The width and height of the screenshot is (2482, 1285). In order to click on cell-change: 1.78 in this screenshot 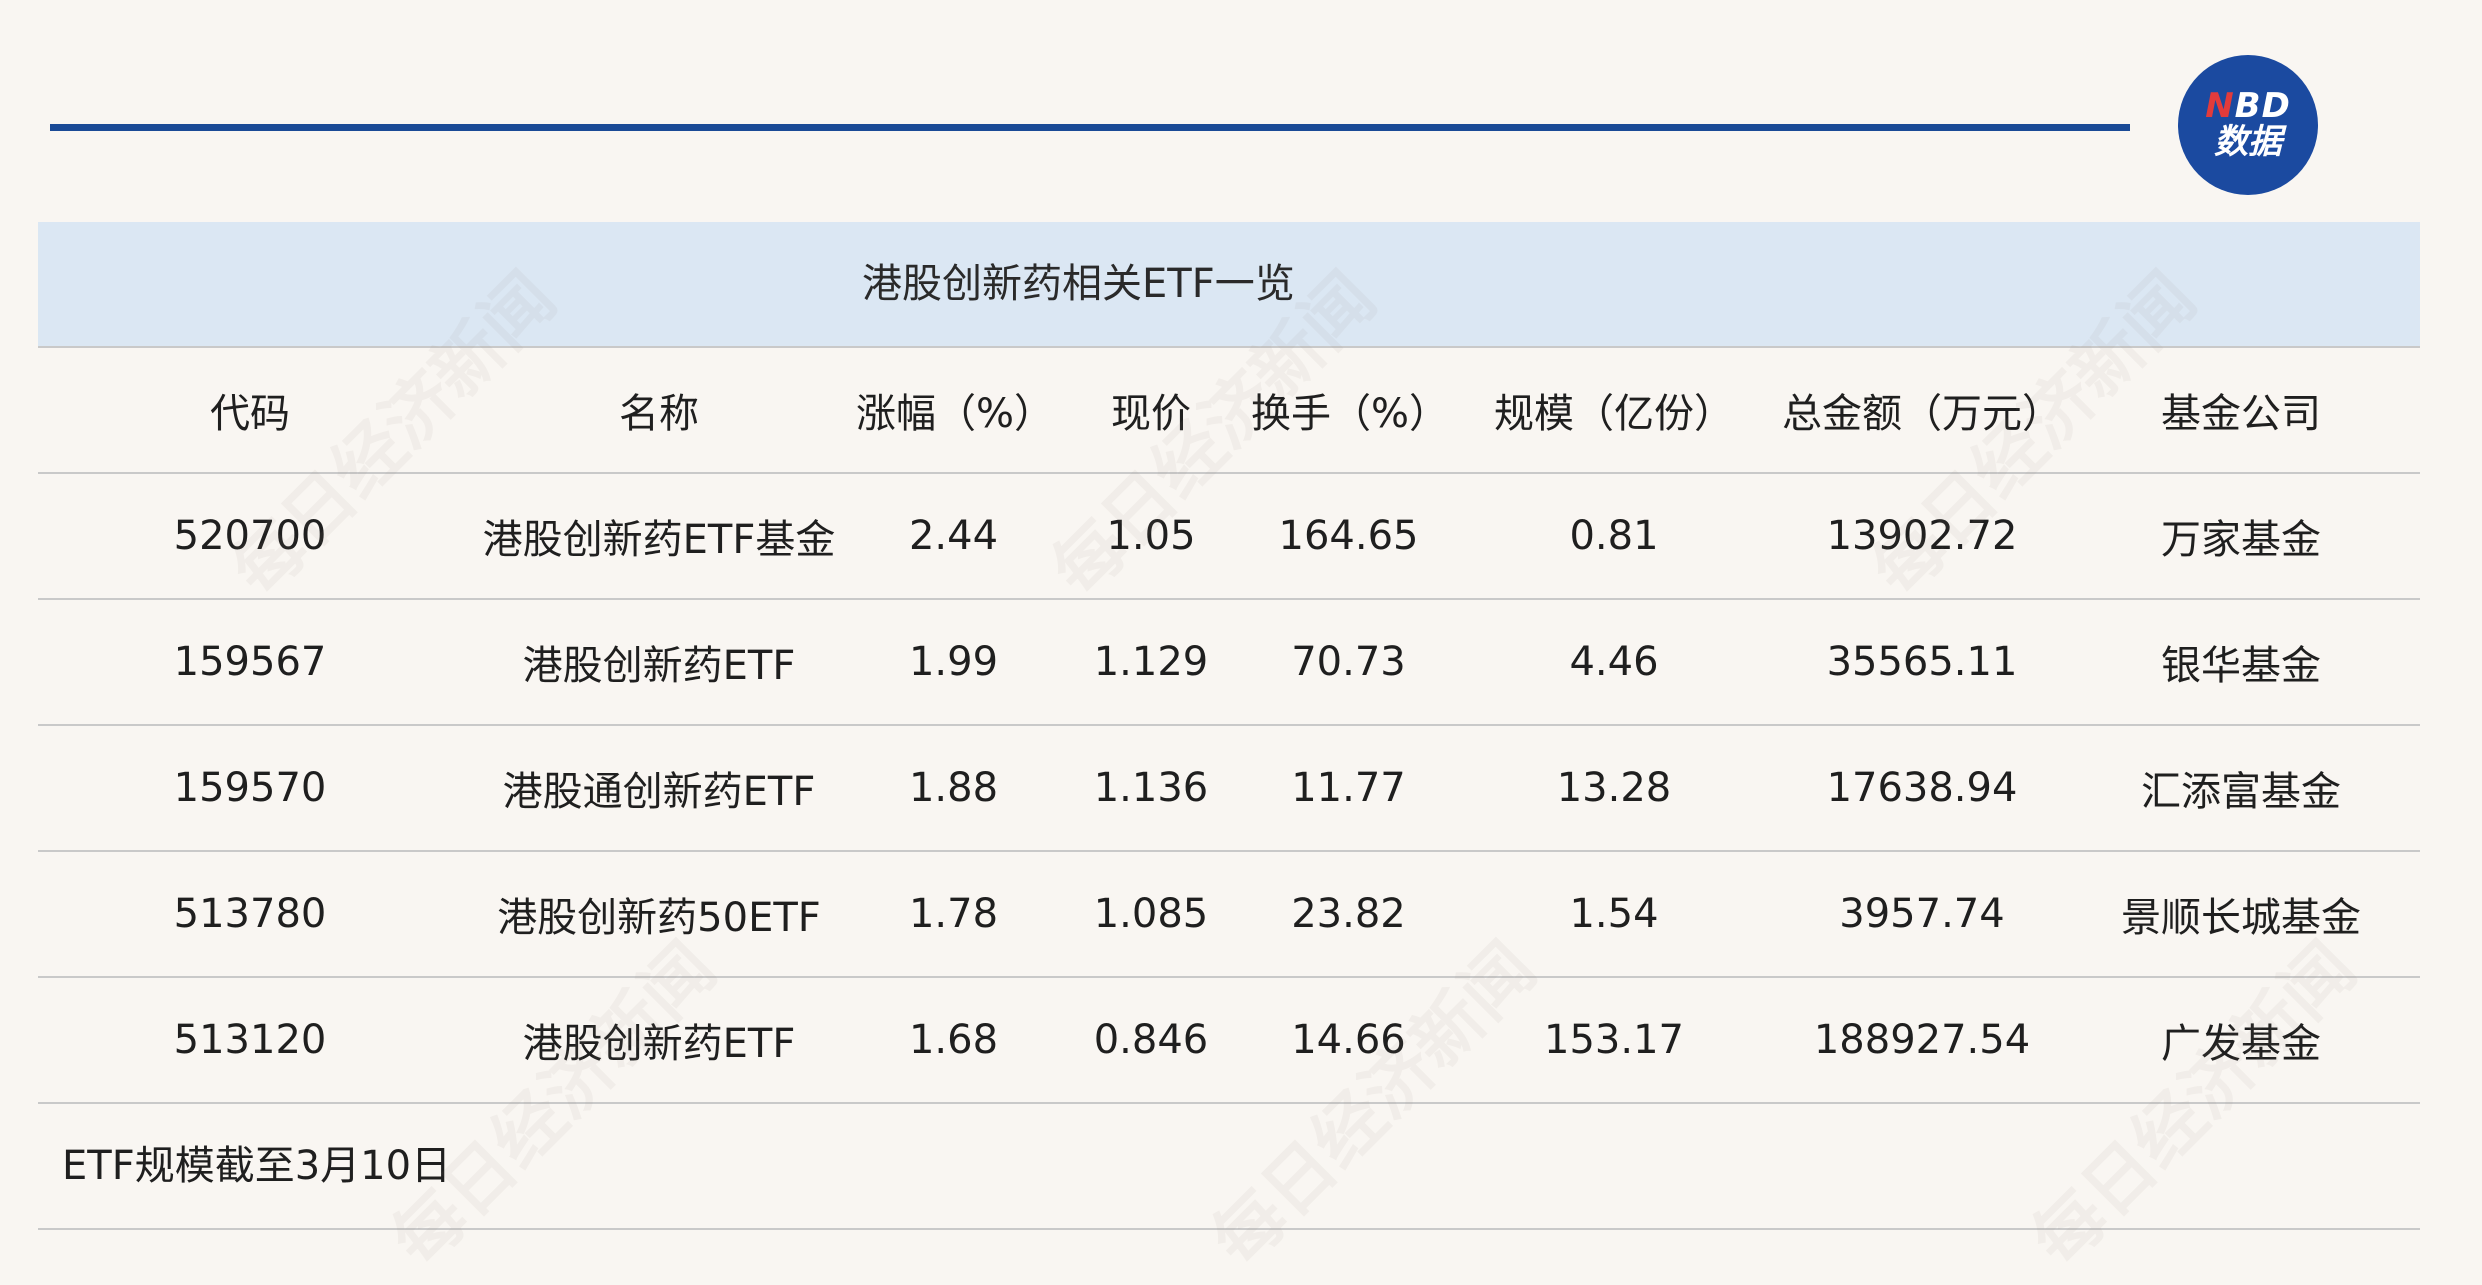, I will do `click(953, 914)`.